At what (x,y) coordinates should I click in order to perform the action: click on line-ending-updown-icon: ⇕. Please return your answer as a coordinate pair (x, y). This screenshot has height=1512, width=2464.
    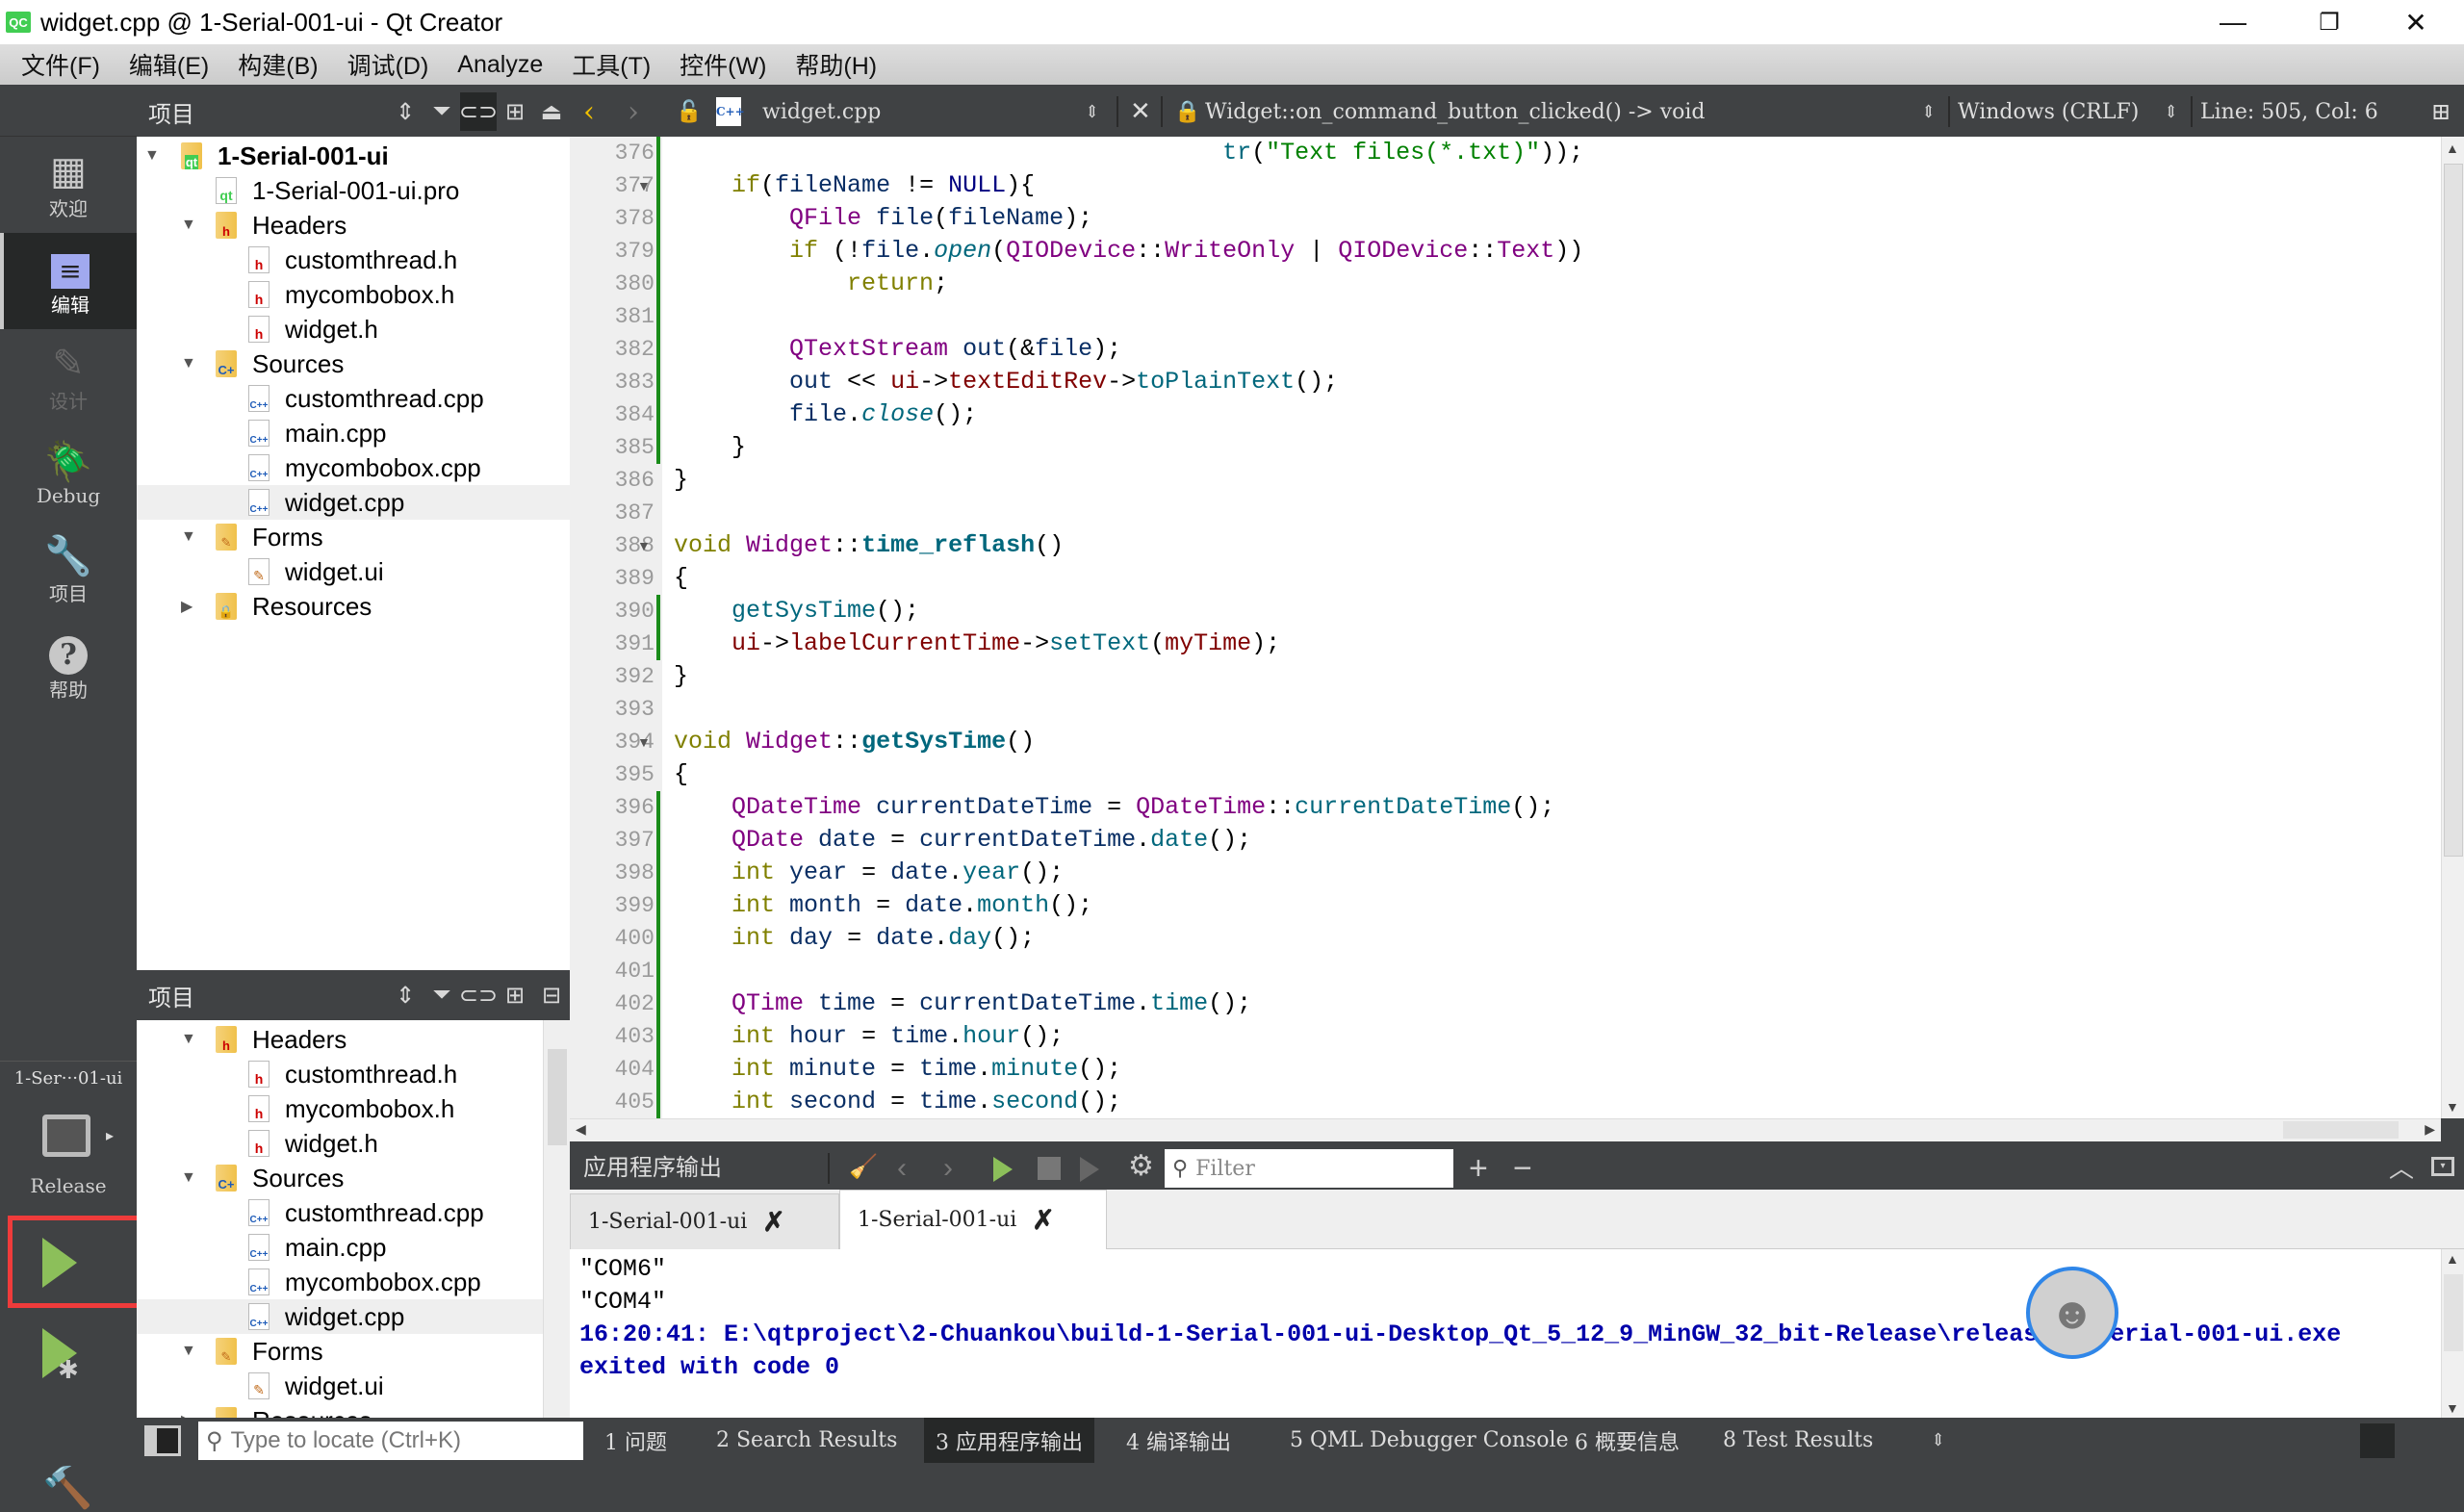
    Looking at the image, I should click on (2171, 112).